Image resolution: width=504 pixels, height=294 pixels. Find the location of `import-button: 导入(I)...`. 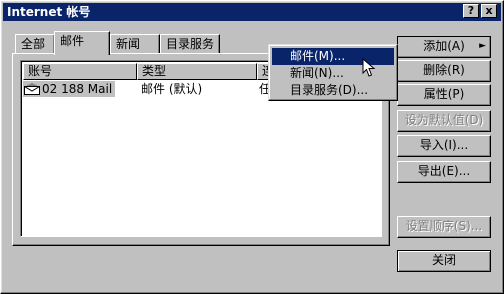

import-button: 导入(I)... is located at coordinates (444, 146).